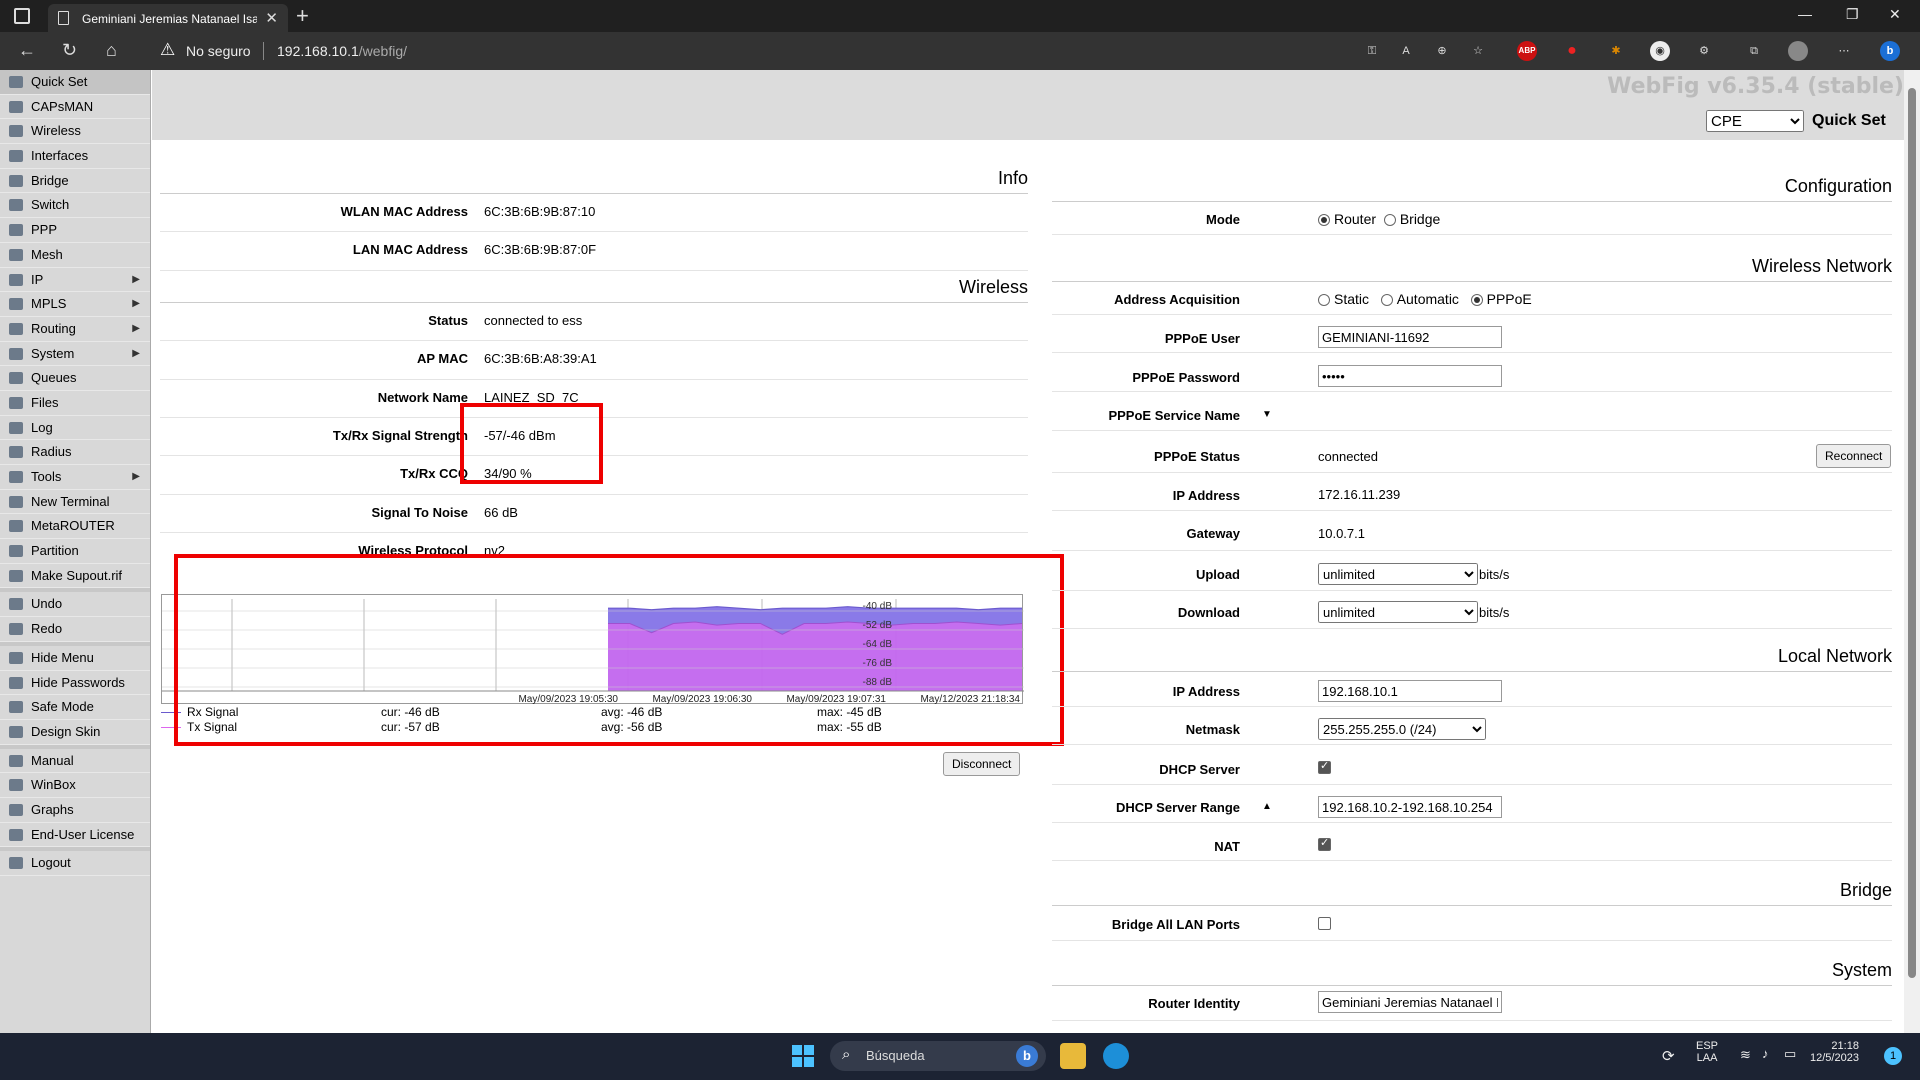 The width and height of the screenshot is (1920, 1080). Describe the element at coordinates (1410, 376) in the screenshot. I see `pppoe-password-input` at that location.